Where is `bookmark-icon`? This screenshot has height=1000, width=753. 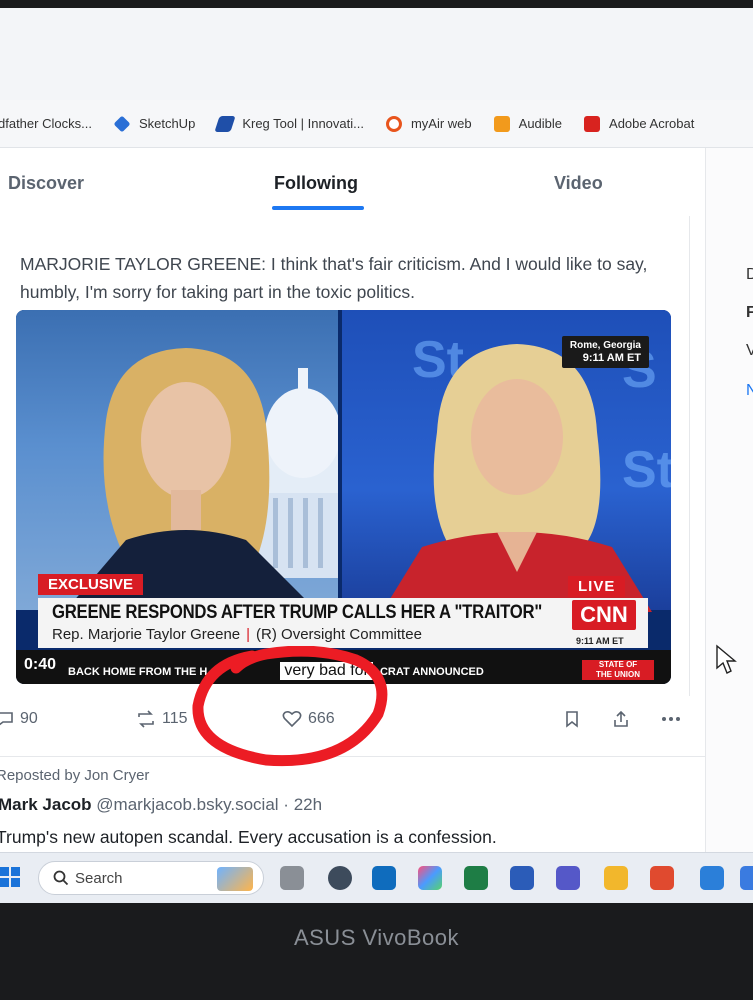 bookmark-icon is located at coordinates (572, 719).